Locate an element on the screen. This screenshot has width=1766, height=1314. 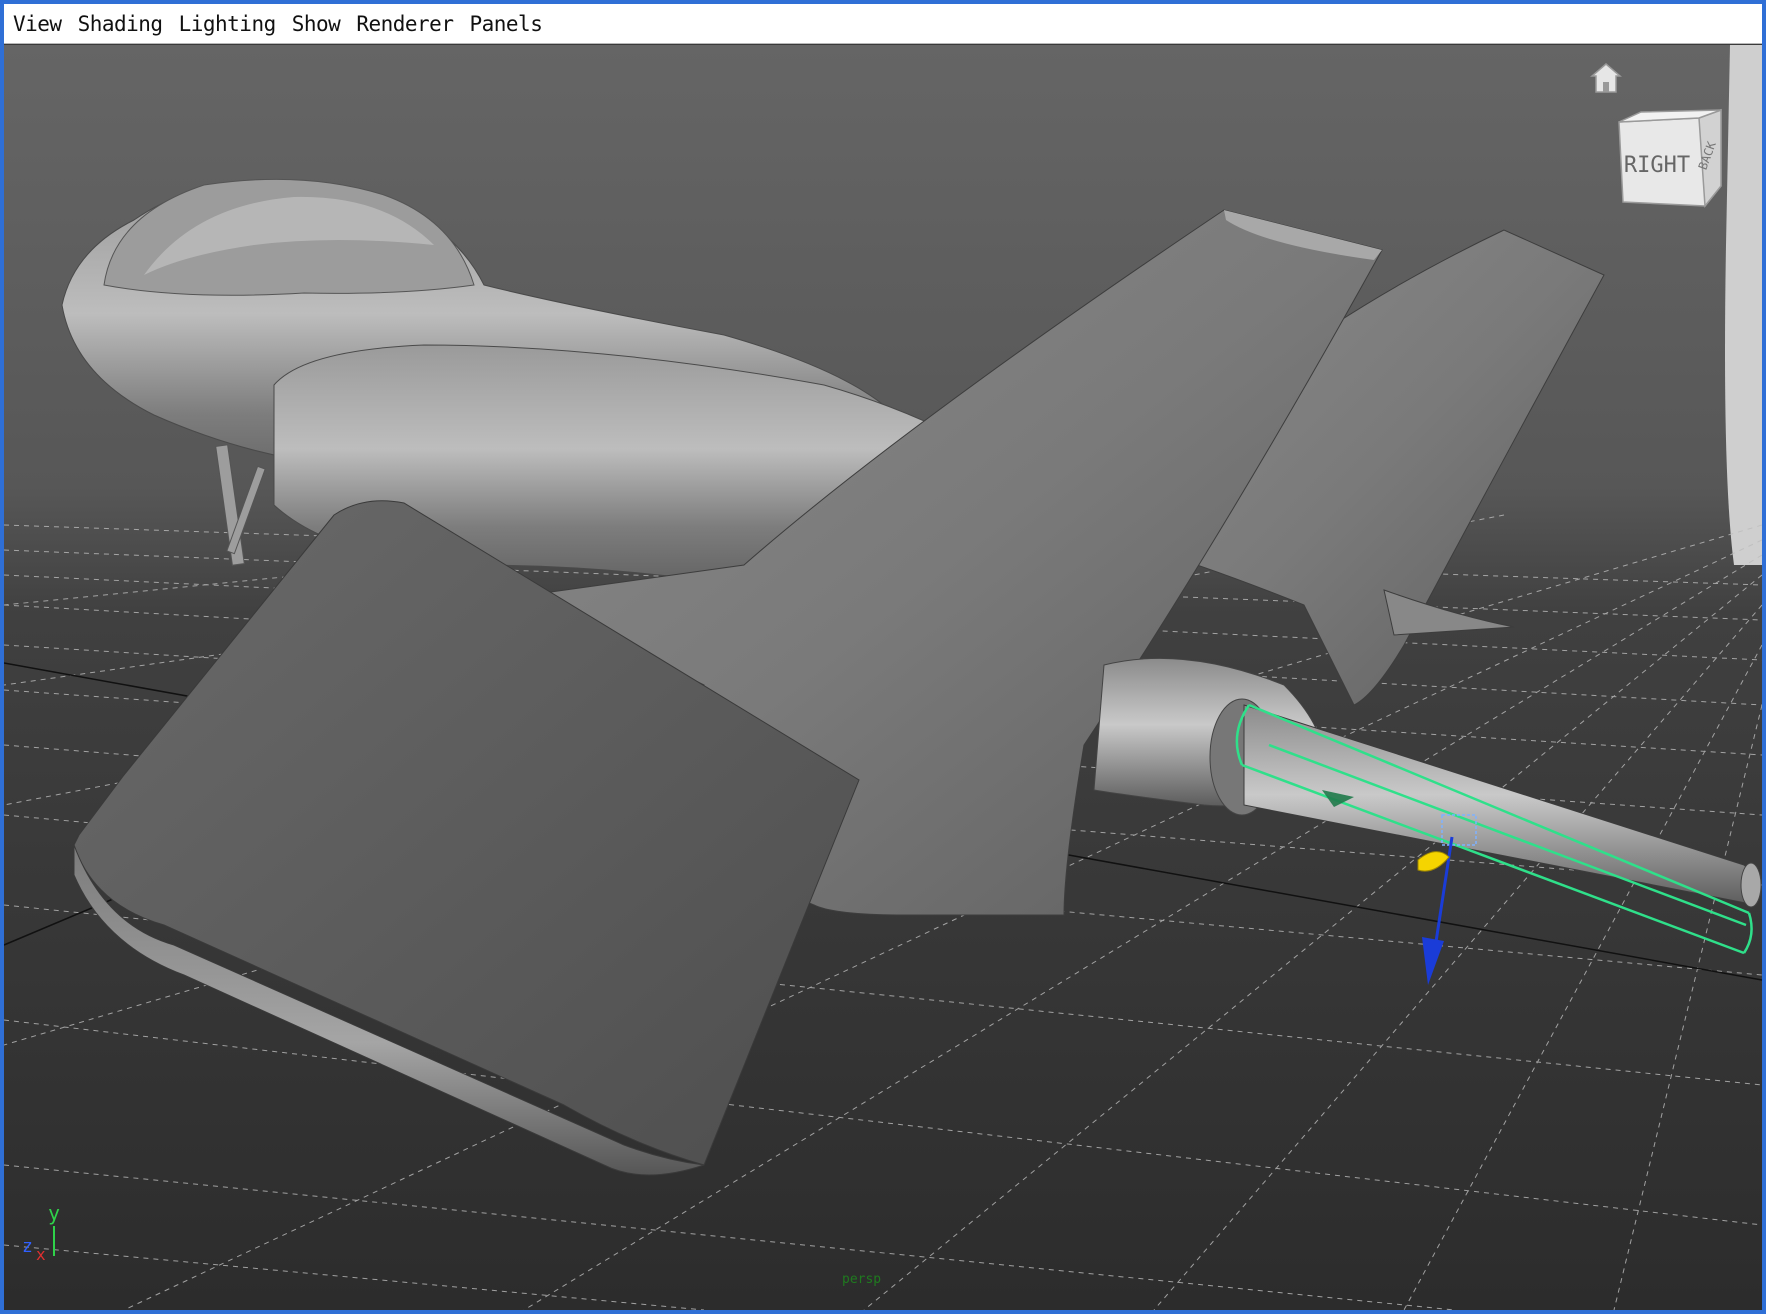
menu-panels: Panels is located at coordinates (505, 24).